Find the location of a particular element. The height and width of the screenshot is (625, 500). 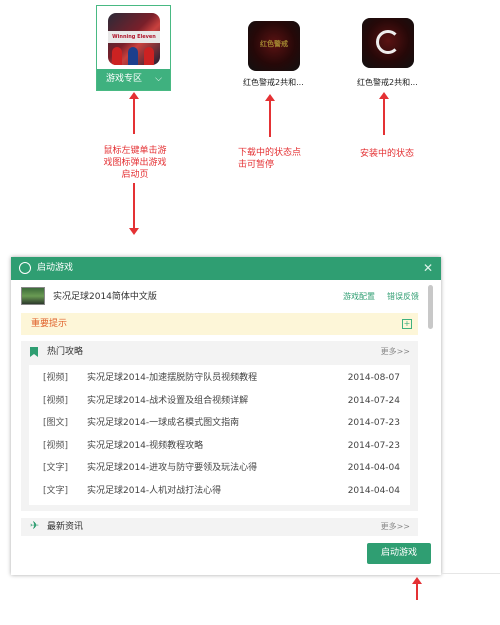

note-left: 鼠标左键单击游 戏图标弹出游戏 启动页 is located at coordinates (135, 163).